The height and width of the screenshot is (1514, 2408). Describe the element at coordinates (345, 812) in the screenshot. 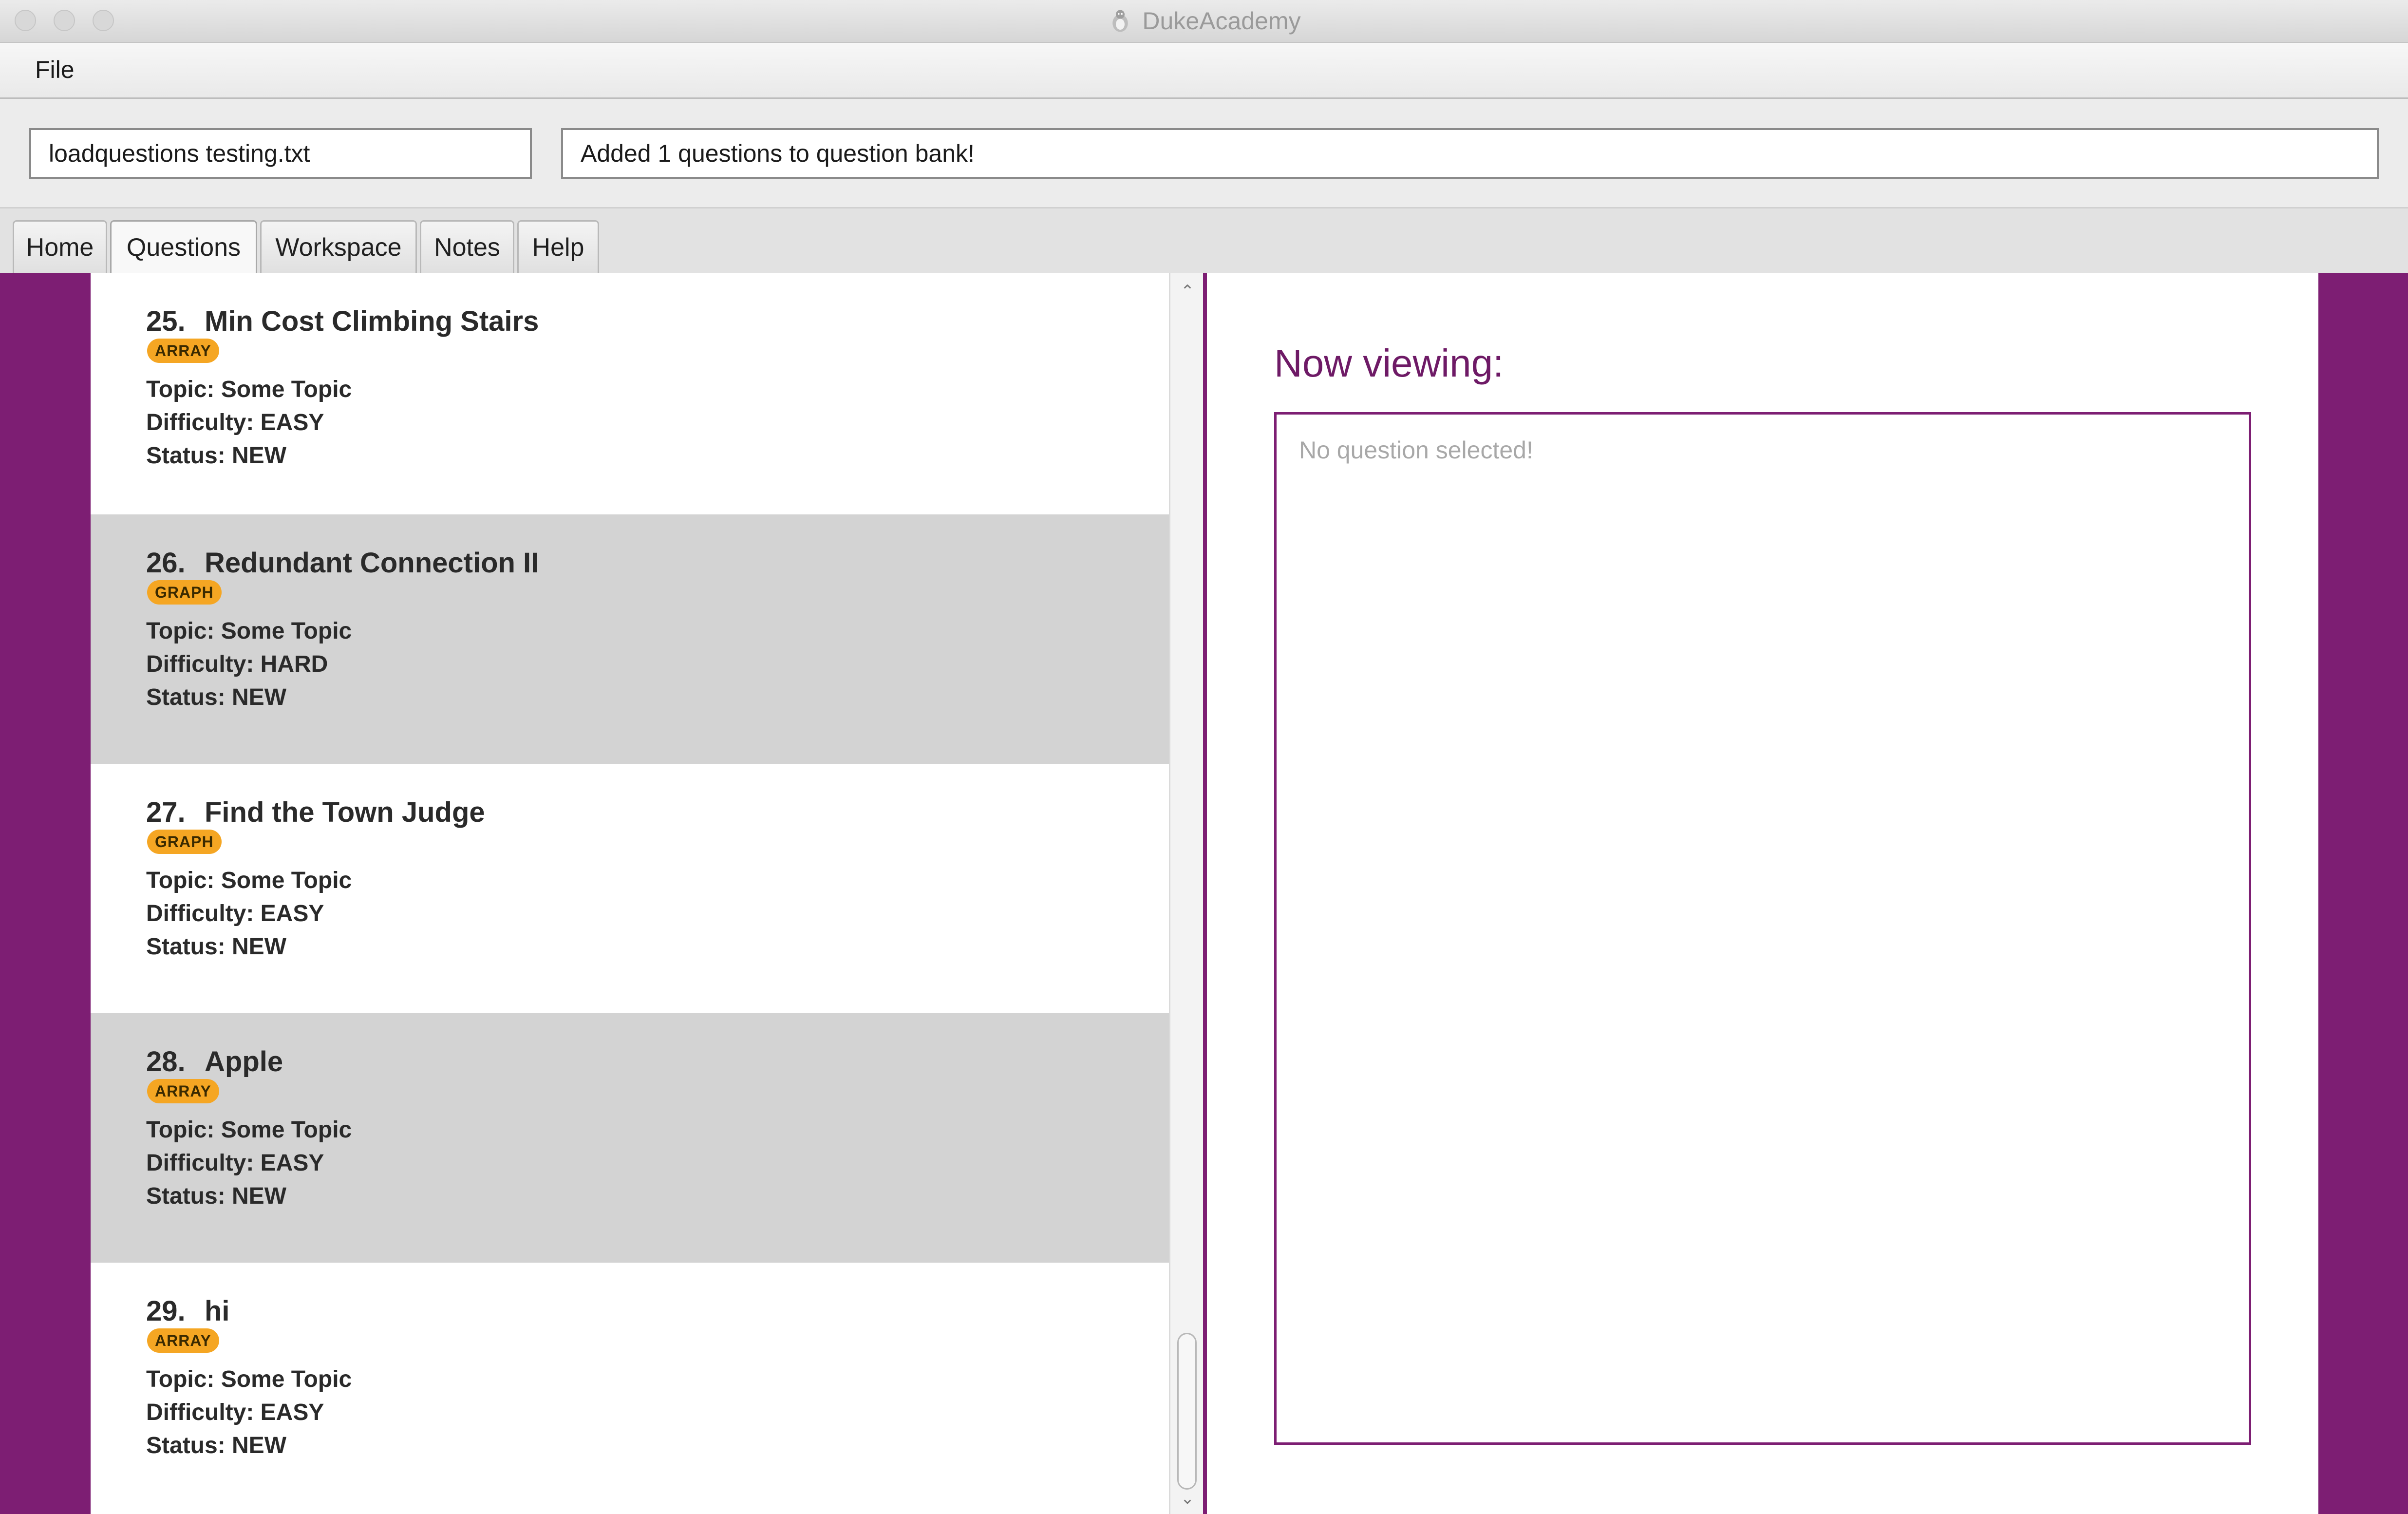

I see `question-name: Find the Town Judge` at that location.